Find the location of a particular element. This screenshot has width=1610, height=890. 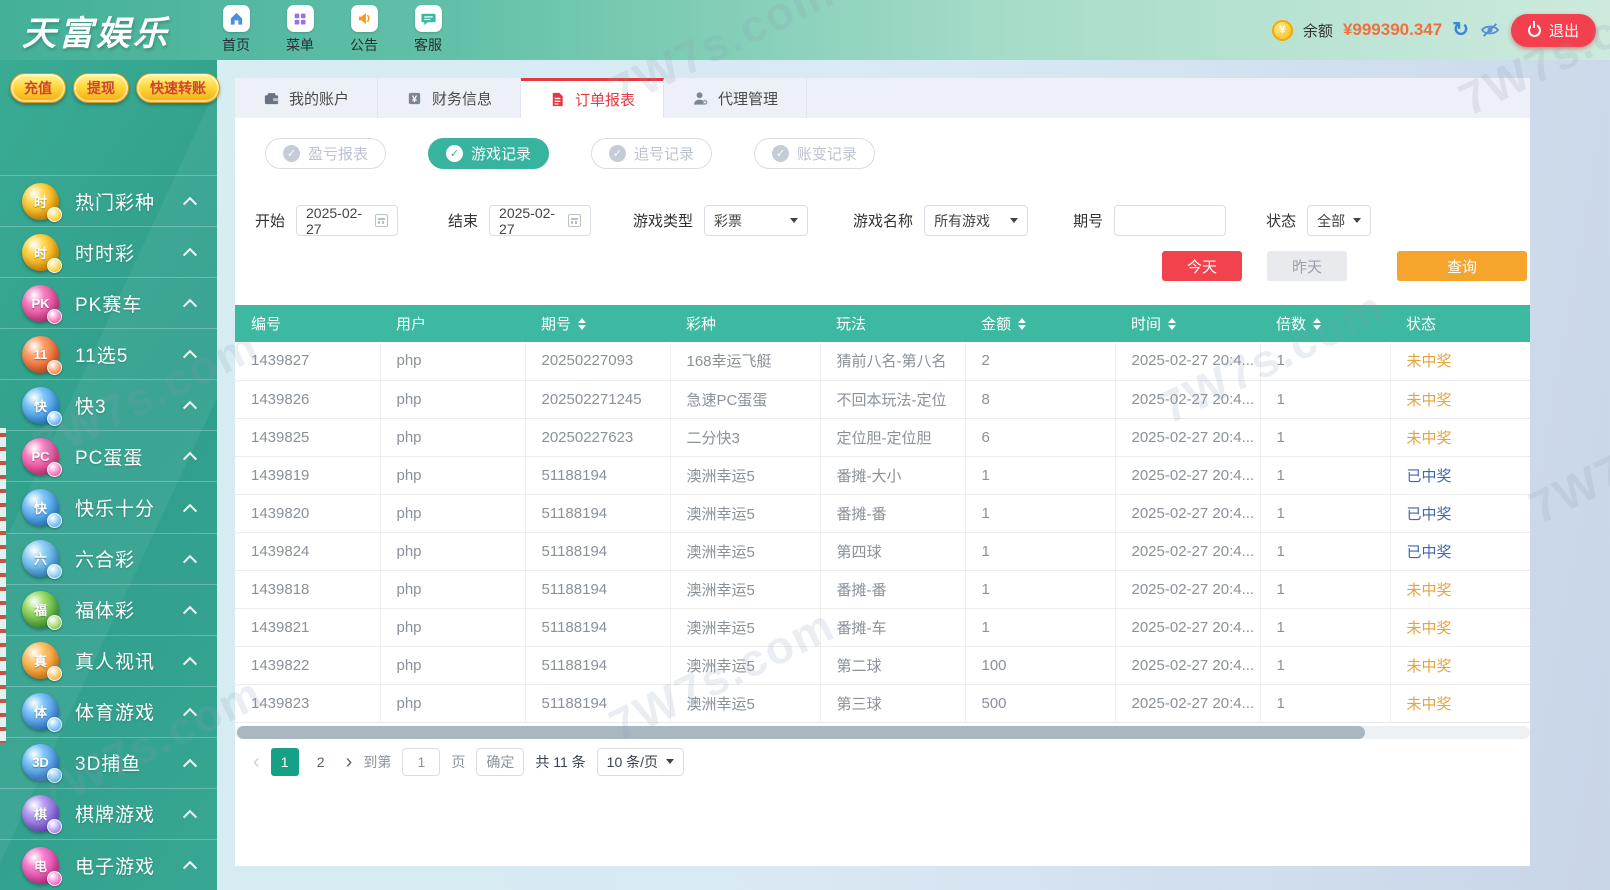

horizontal-scrollbar-thumb is located at coordinates (801, 732).